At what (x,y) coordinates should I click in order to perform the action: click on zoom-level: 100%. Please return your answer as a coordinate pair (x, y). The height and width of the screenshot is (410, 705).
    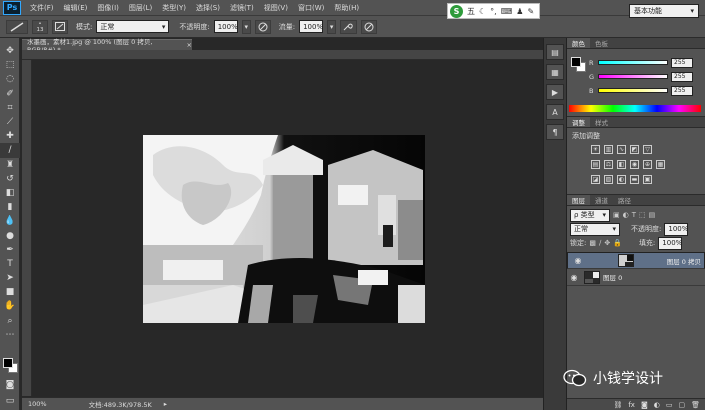
    Looking at the image, I should click on (37, 404).